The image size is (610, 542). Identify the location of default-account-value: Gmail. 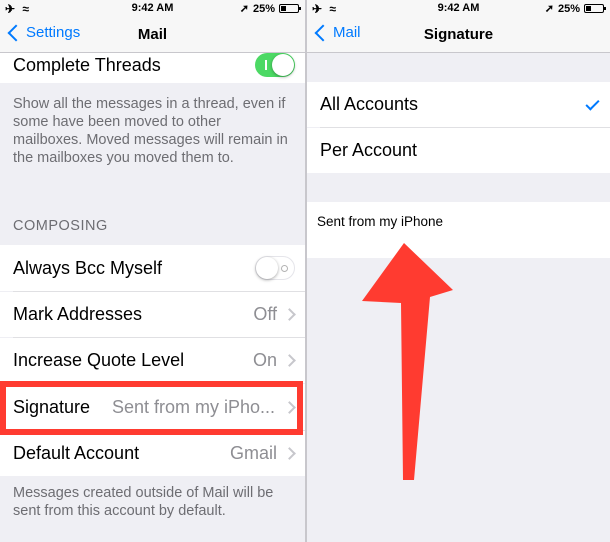
(253, 453).